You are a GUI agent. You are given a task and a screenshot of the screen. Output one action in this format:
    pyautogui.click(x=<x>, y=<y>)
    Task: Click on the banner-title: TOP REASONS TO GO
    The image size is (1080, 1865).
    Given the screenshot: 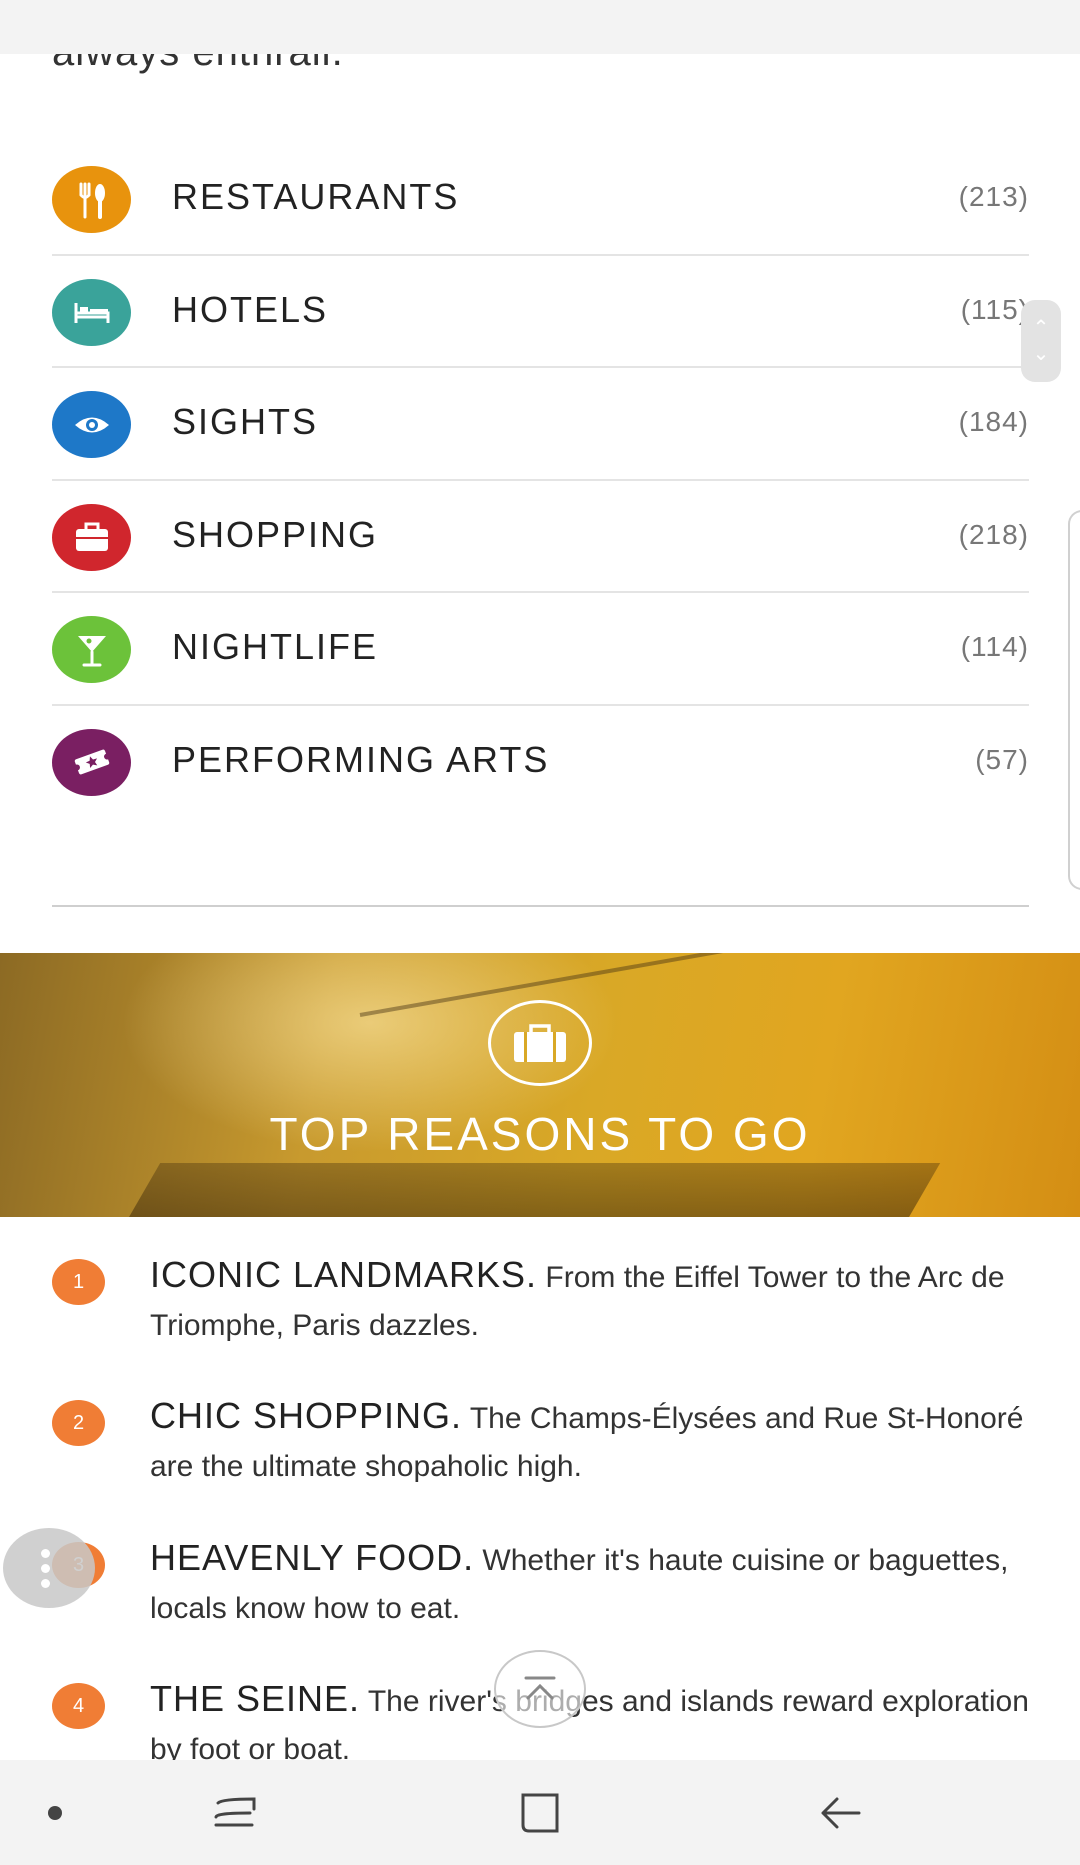 What is the action you would take?
    pyautogui.click(x=540, y=1134)
    